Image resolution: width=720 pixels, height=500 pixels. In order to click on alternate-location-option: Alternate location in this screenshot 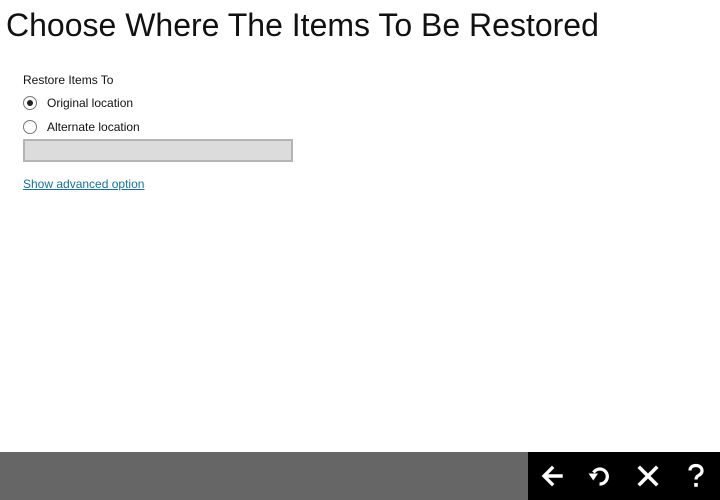, I will do `click(81, 127)`.